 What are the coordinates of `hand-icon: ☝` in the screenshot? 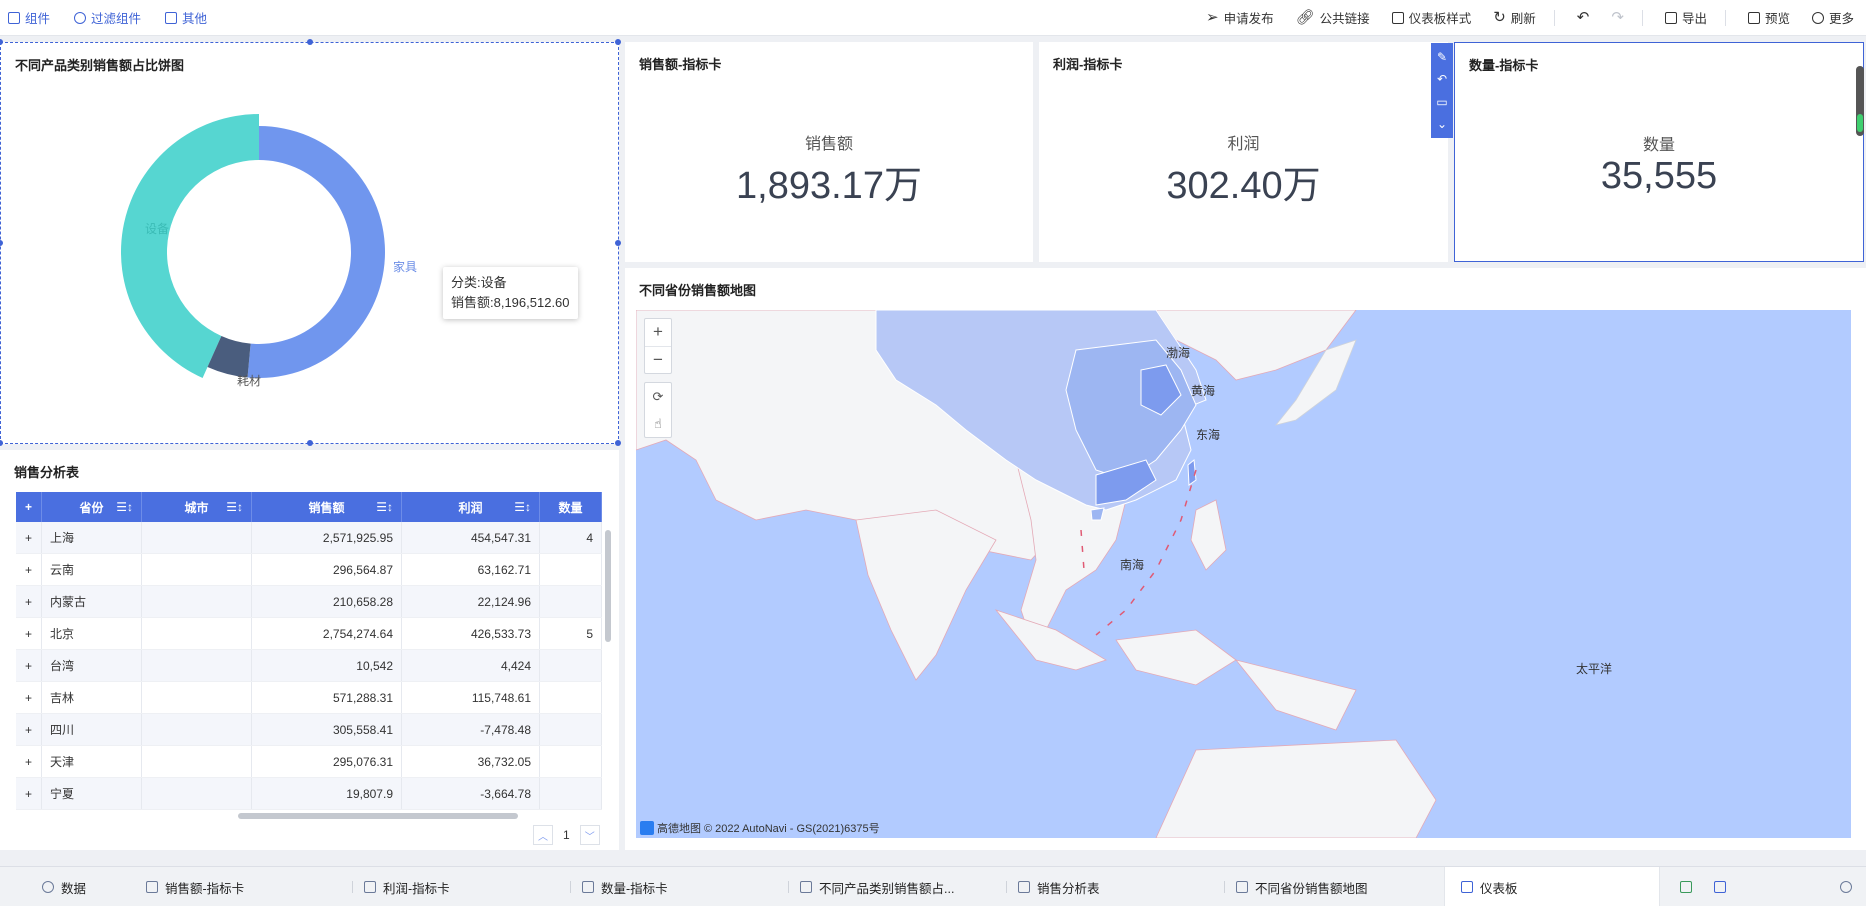 It's located at (658, 423).